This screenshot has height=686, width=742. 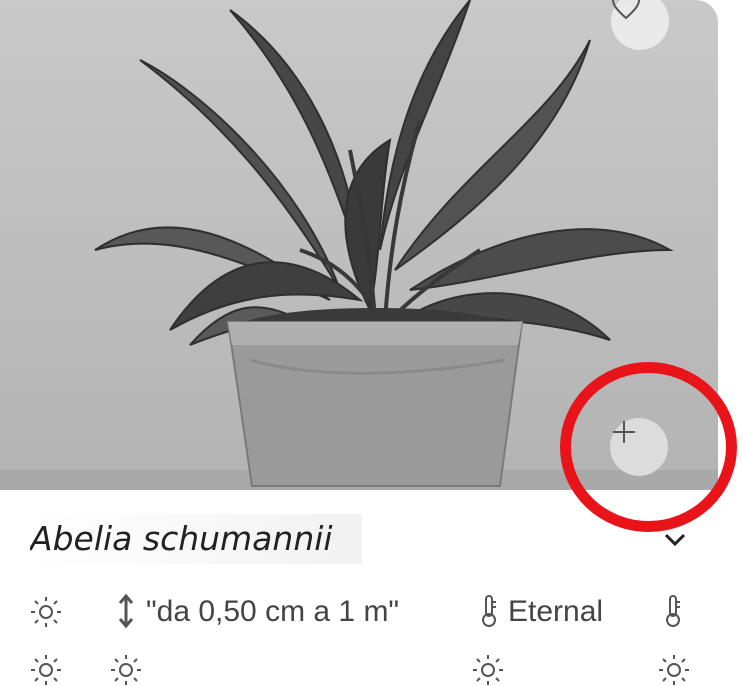 I want to click on plant-name-text: Abelia schumannii, so click(x=181, y=538).